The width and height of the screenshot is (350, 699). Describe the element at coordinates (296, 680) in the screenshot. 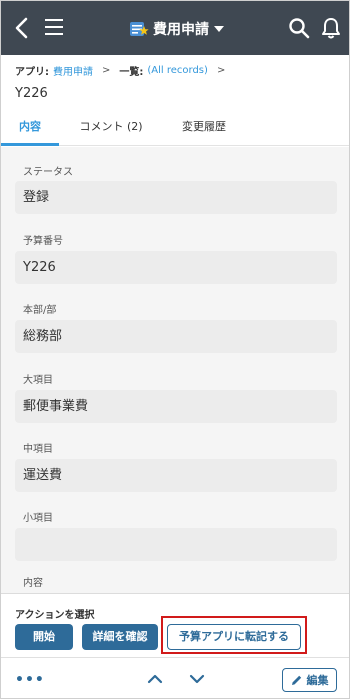

I see `pencil-icon` at that location.